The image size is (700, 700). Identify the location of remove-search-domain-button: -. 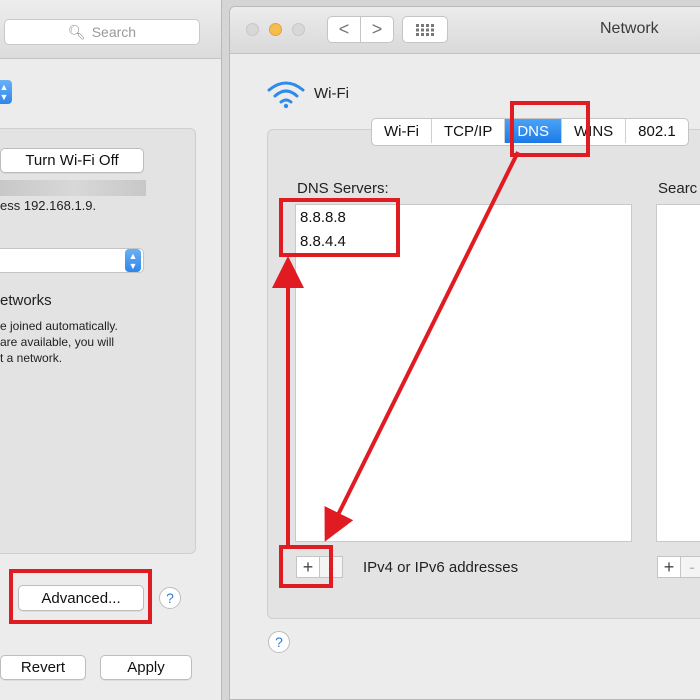
(690, 567).